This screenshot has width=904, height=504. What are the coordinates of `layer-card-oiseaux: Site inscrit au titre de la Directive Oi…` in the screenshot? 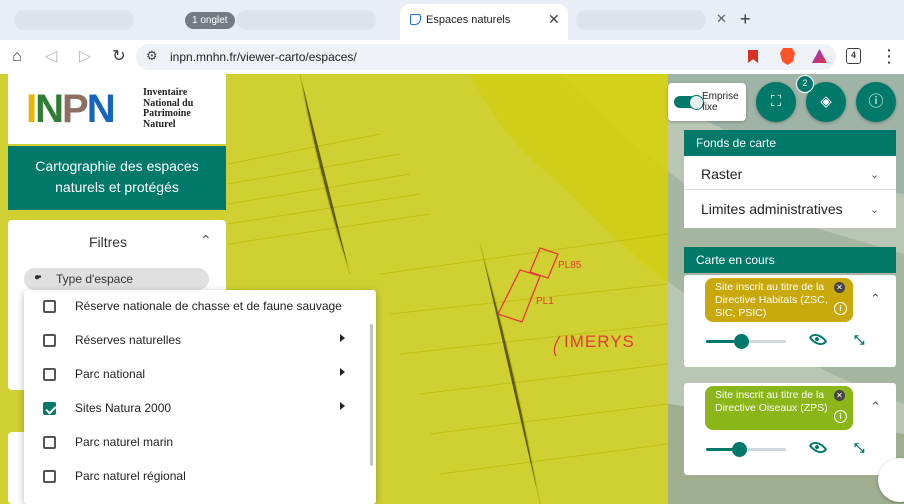 It's located at (790, 429).